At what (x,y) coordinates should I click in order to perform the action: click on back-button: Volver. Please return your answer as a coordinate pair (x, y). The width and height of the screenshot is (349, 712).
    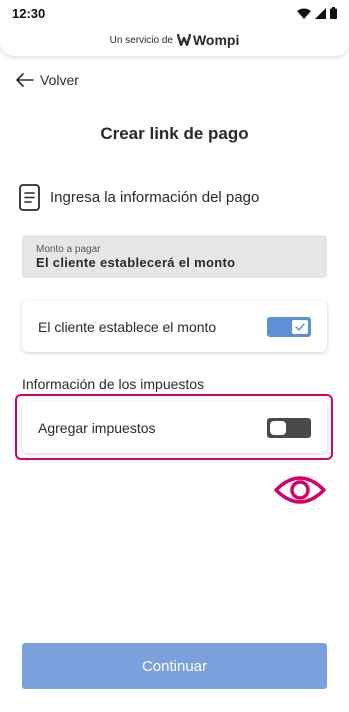
    Looking at the image, I should click on (47, 80).